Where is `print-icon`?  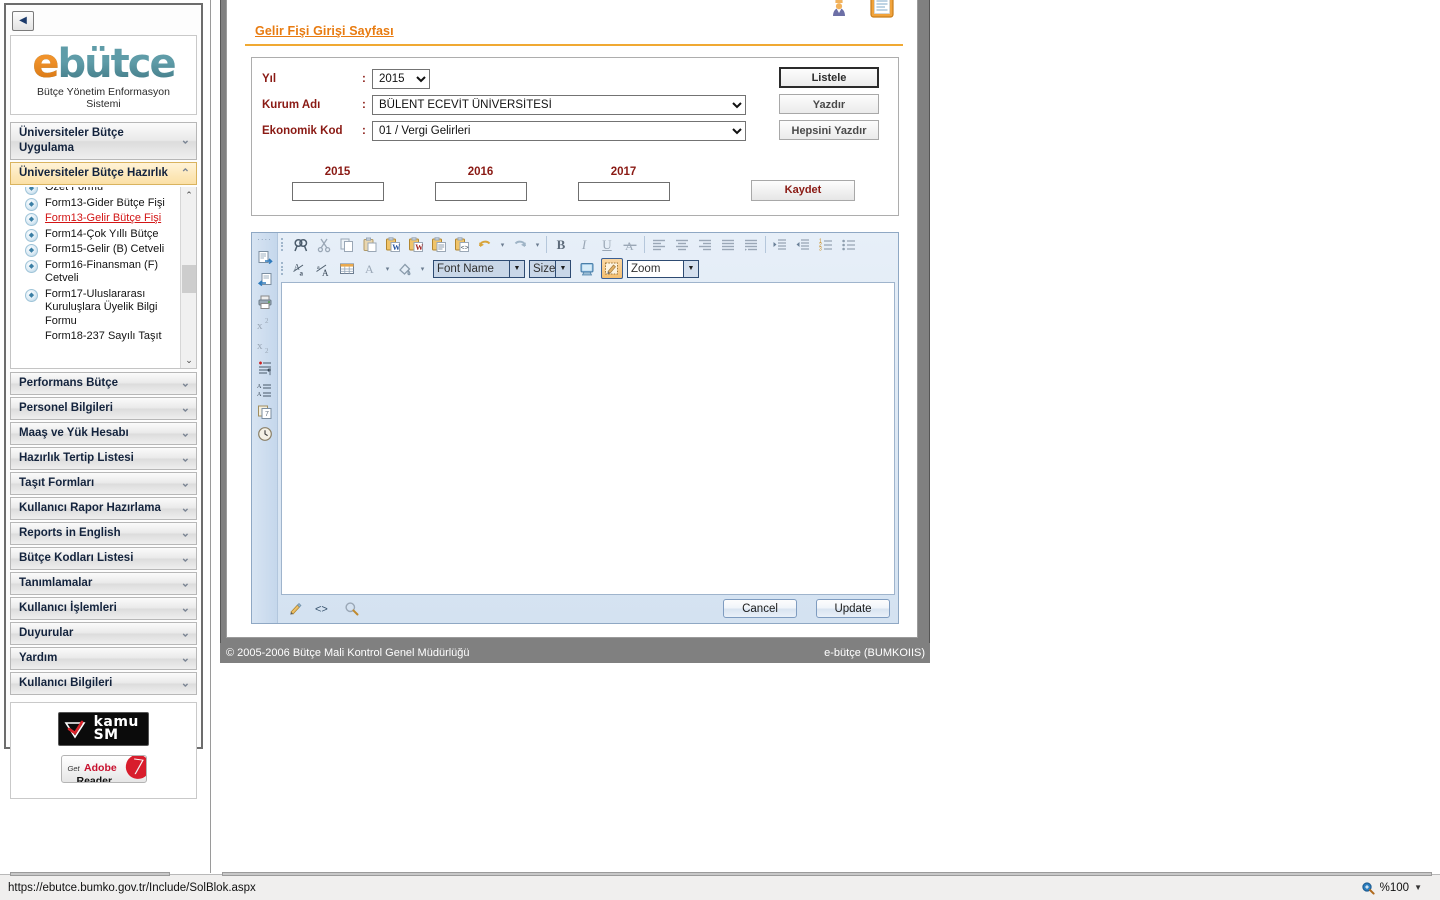
print-icon is located at coordinates (265, 302).